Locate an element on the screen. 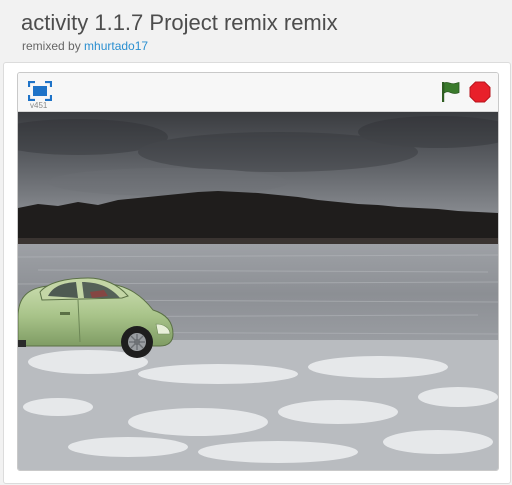 The width and height of the screenshot is (512, 485). stop-sign-icon is located at coordinates (480, 92).